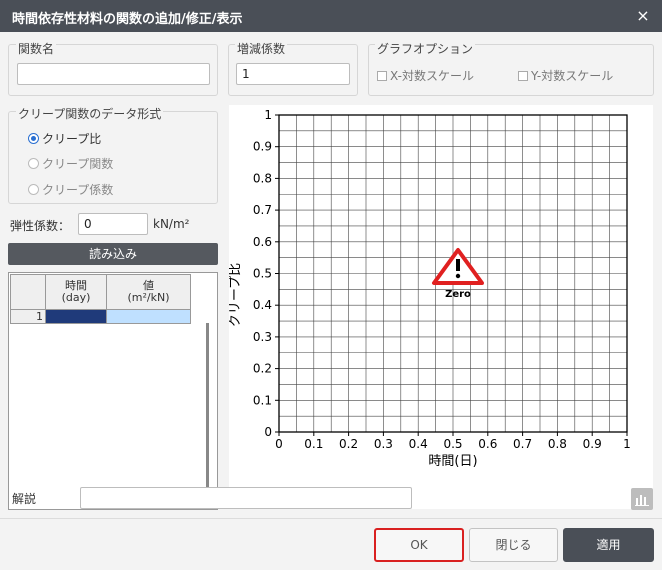 This screenshot has width=662, height=570. Describe the element at coordinates (78, 190) in the screenshot. I see `radio-creep-coefficient-label: クリープ係数` at that location.